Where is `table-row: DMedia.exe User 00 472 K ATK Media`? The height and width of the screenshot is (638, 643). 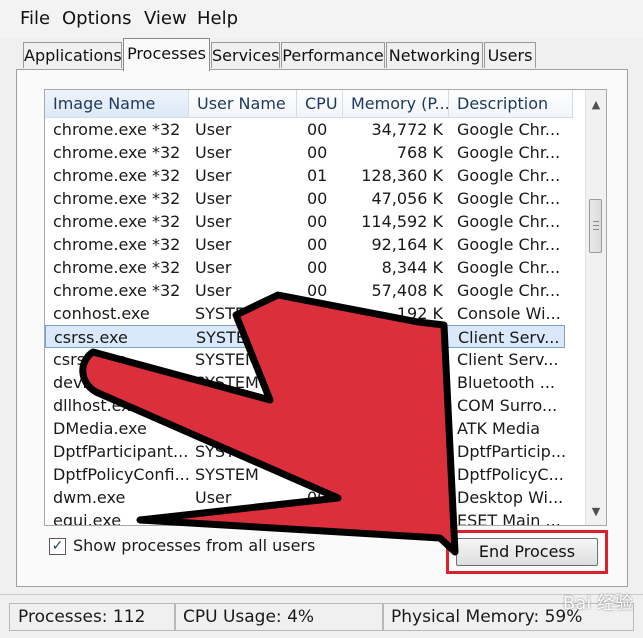 table-row: DMedia.exe User 00 472 K ATK Media is located at coordinates (305, 428).